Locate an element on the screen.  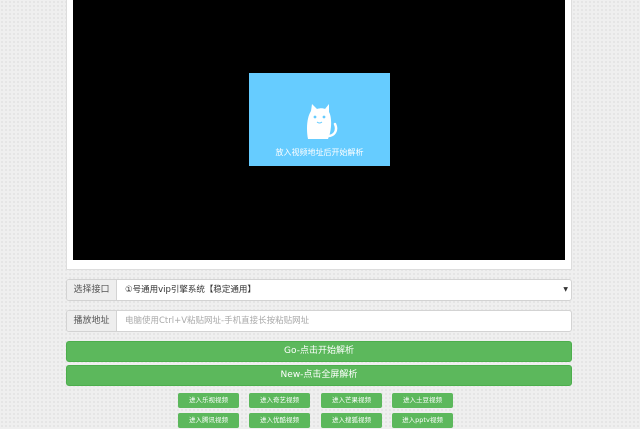
letv-link-button: 进入乐视视频 is located at coordinates (208, 400).